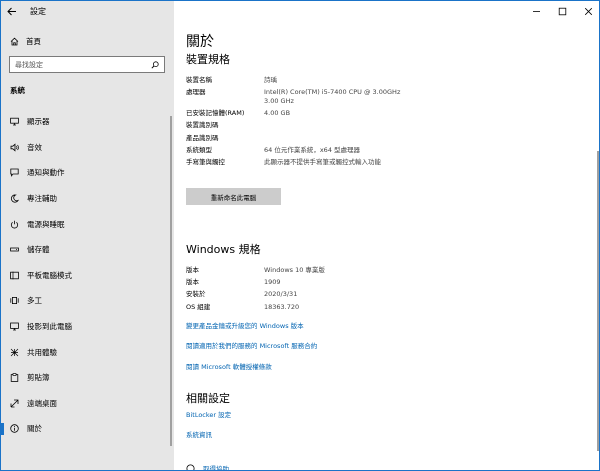 The height and width of the screenshot is (471, 600). Describe the element at coordinates (281, 294) in the screenshot. I see `spec-value: 2020/3/31` at that location.